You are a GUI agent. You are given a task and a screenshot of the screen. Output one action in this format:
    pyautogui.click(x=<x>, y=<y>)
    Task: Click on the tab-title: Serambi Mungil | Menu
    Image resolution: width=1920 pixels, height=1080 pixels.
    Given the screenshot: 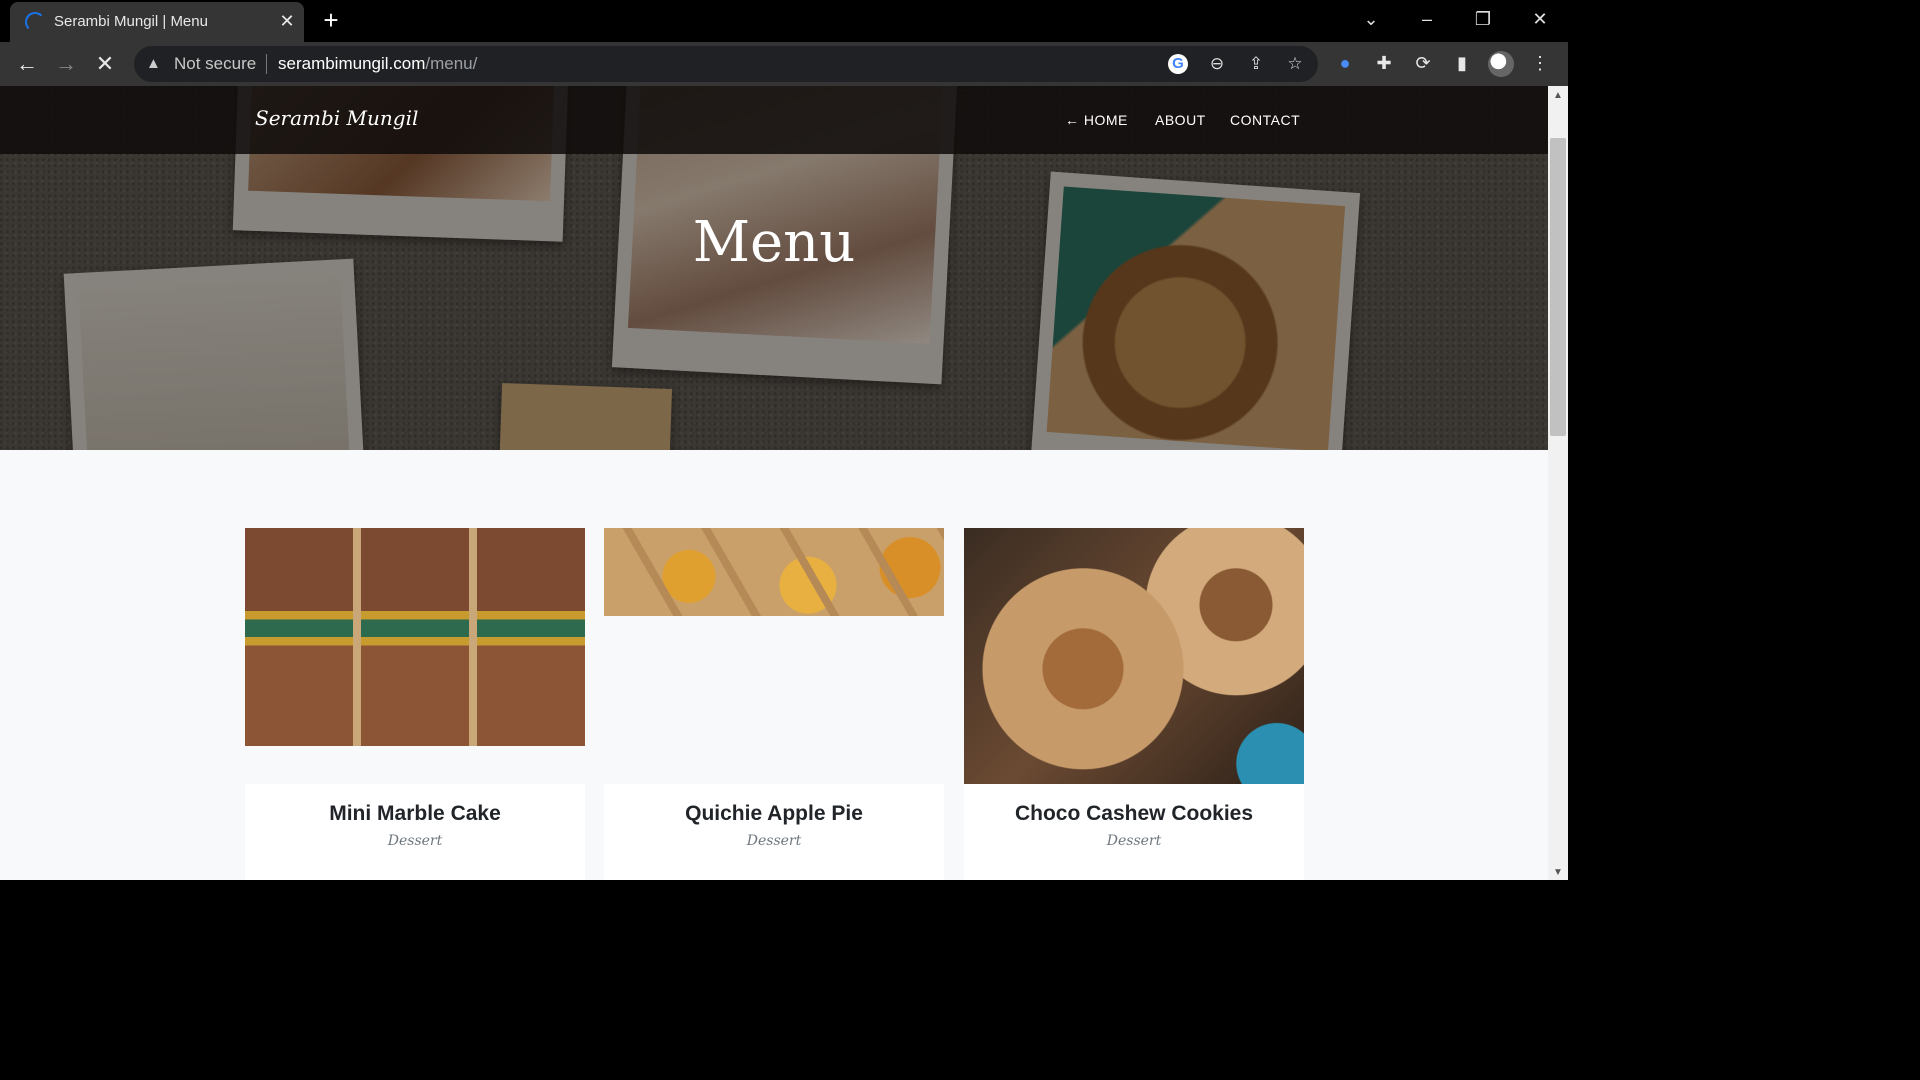 What is the action you would take?
    pyautogui.click(x=131, y=21)
    